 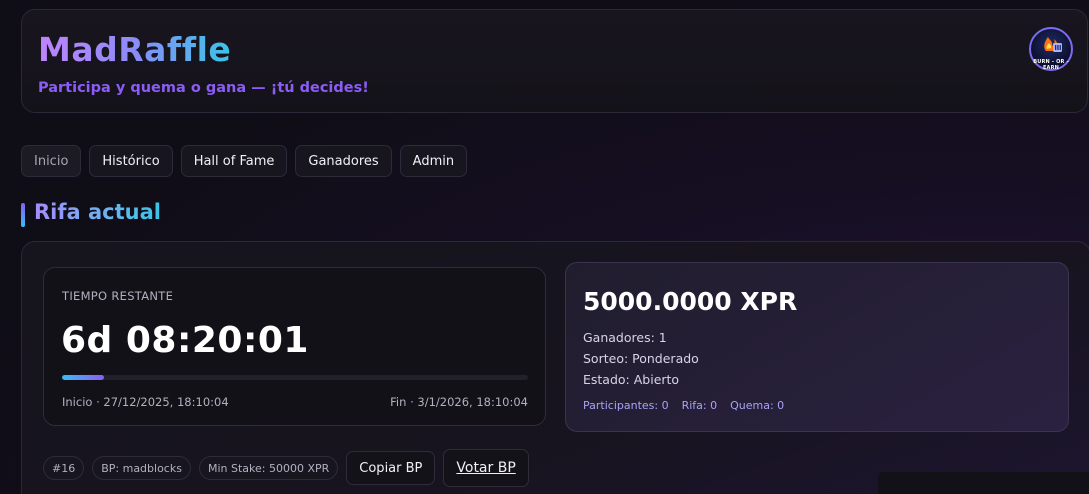 I want to click on nav-item-inicio: Inicio, so click(x=51, y=161).